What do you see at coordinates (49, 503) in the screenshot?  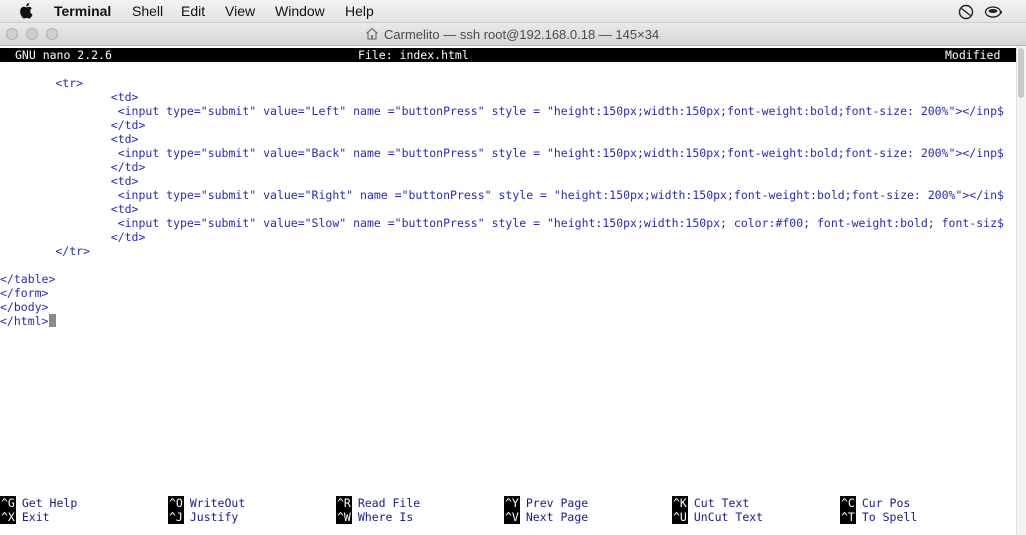 I see `shortcut-label: Get Help` at bounding box center [49, 503].